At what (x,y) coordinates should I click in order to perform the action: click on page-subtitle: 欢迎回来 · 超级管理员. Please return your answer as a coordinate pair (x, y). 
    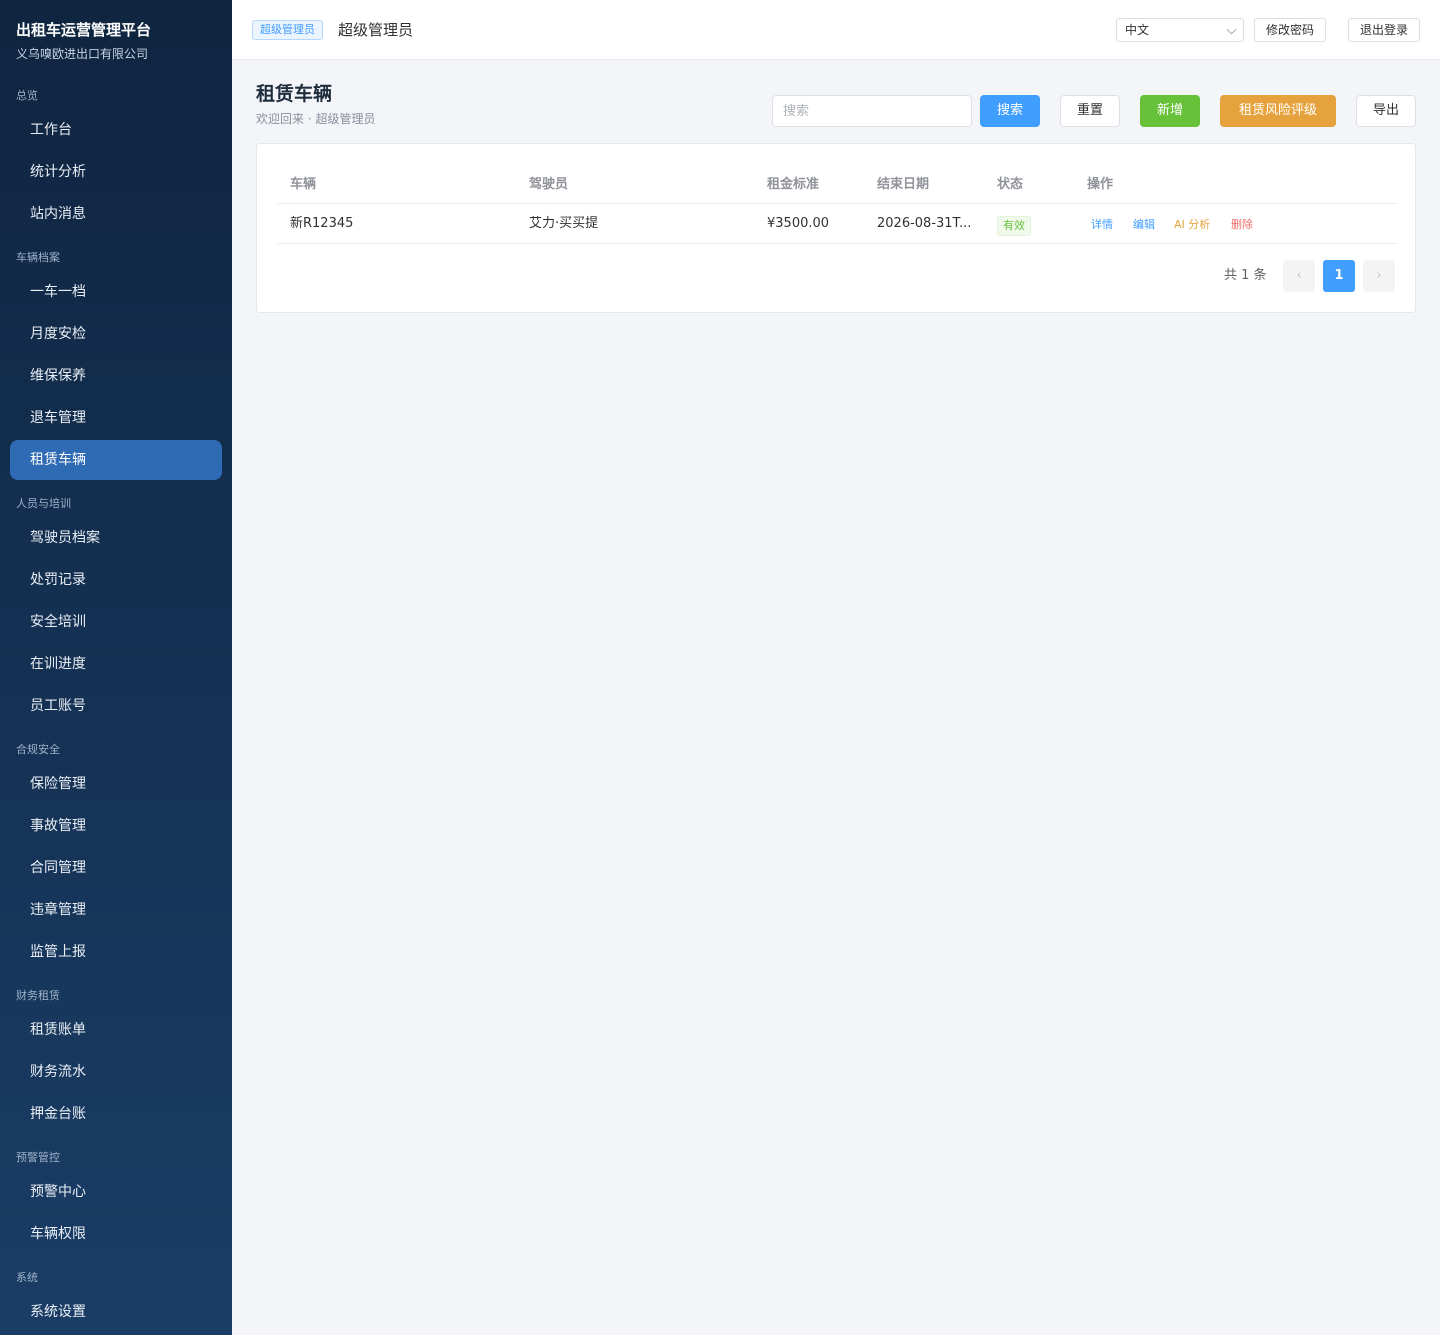
    Looking at the image, I should click on (316, 119).